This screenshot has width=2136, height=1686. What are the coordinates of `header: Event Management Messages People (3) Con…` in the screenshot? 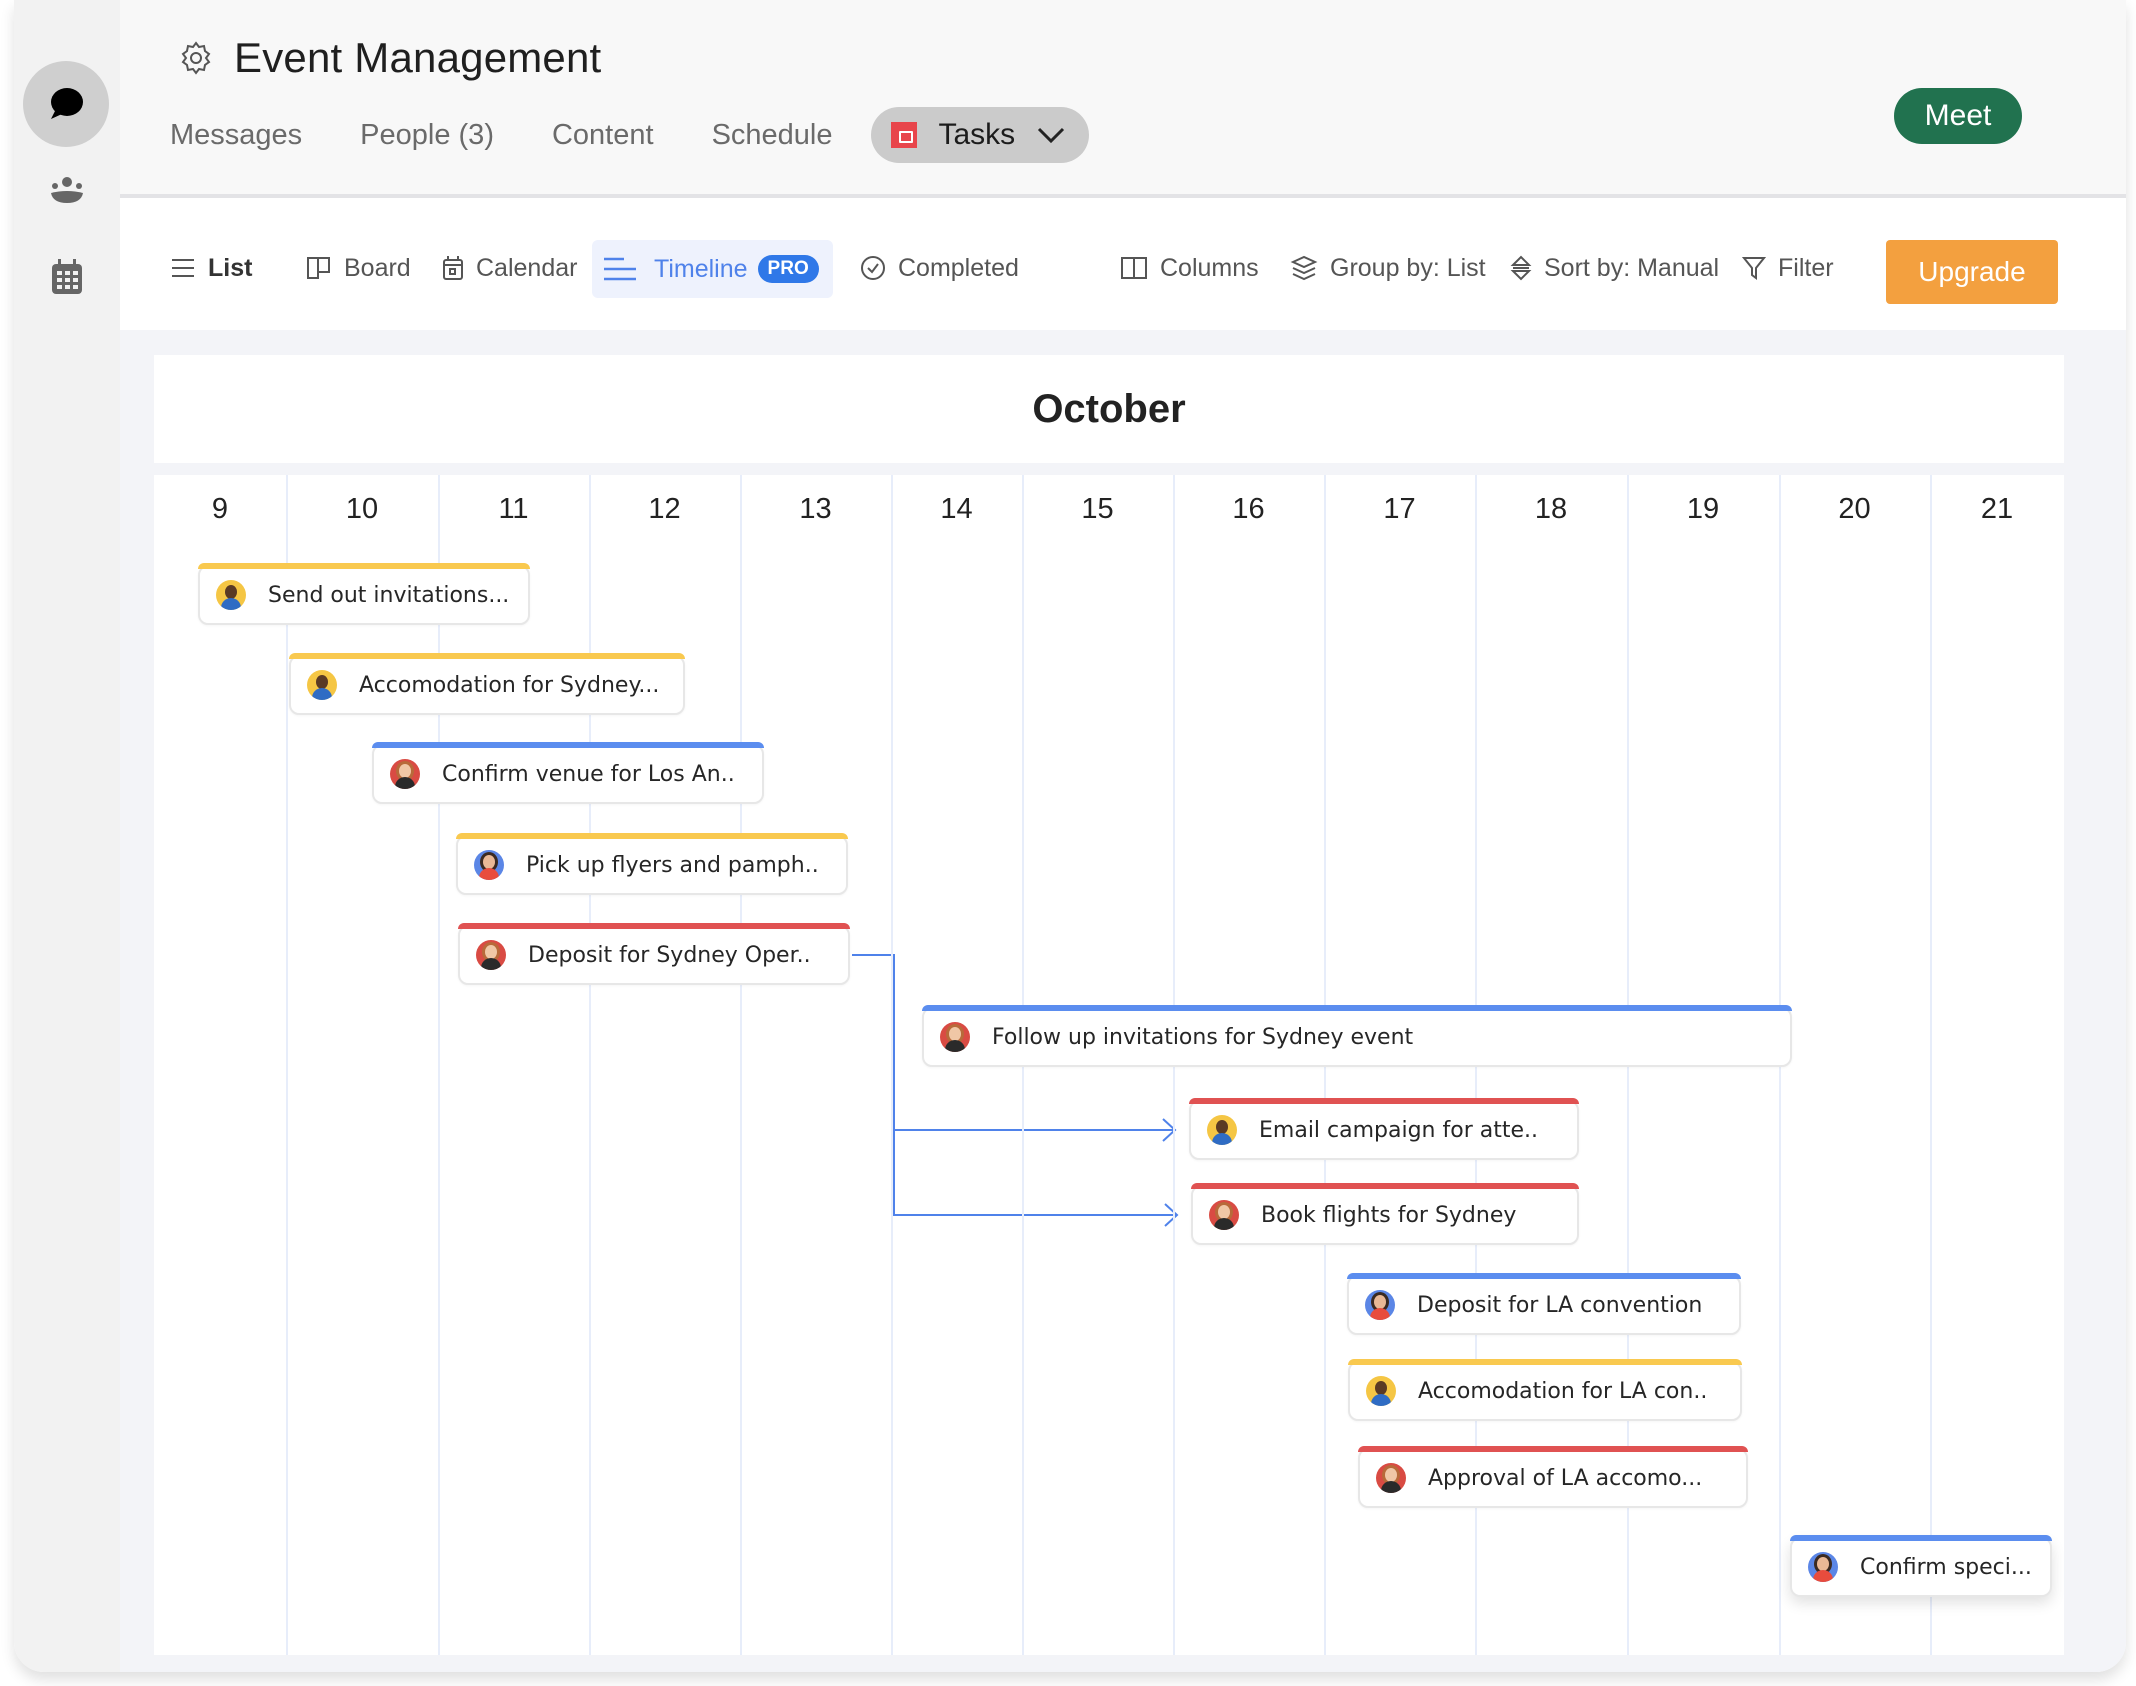 It's located at (1123, 99).